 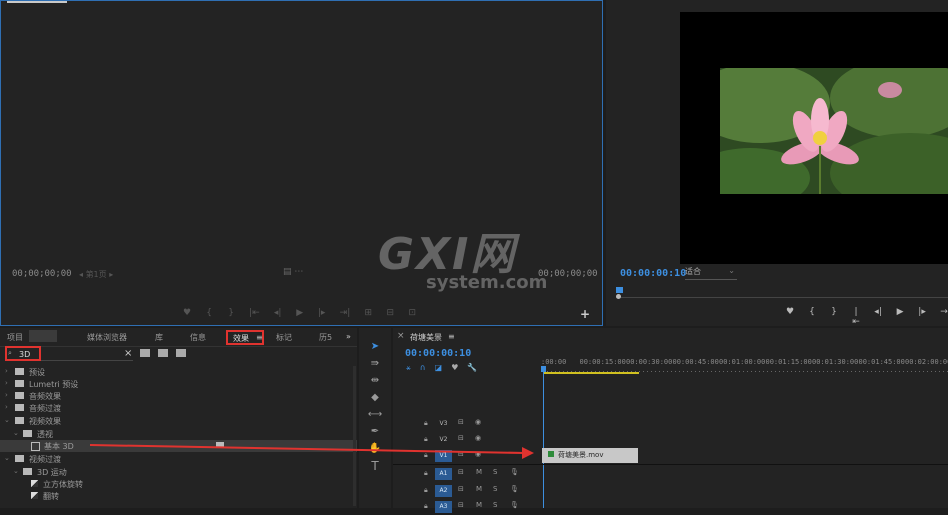 What do you see at coordinates (311, 451) in the screenshot?
I see `drag-arrow-annotation` at bounding box center [311, 451].